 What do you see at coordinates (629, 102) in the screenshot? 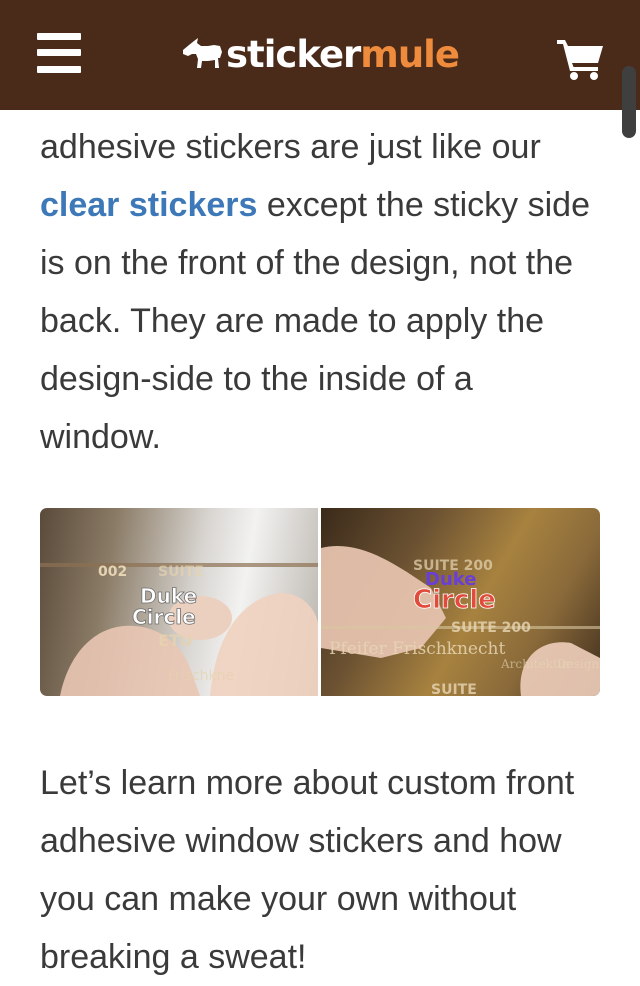
I see `scrollbar-thumb` at bounding box center [629, 102].